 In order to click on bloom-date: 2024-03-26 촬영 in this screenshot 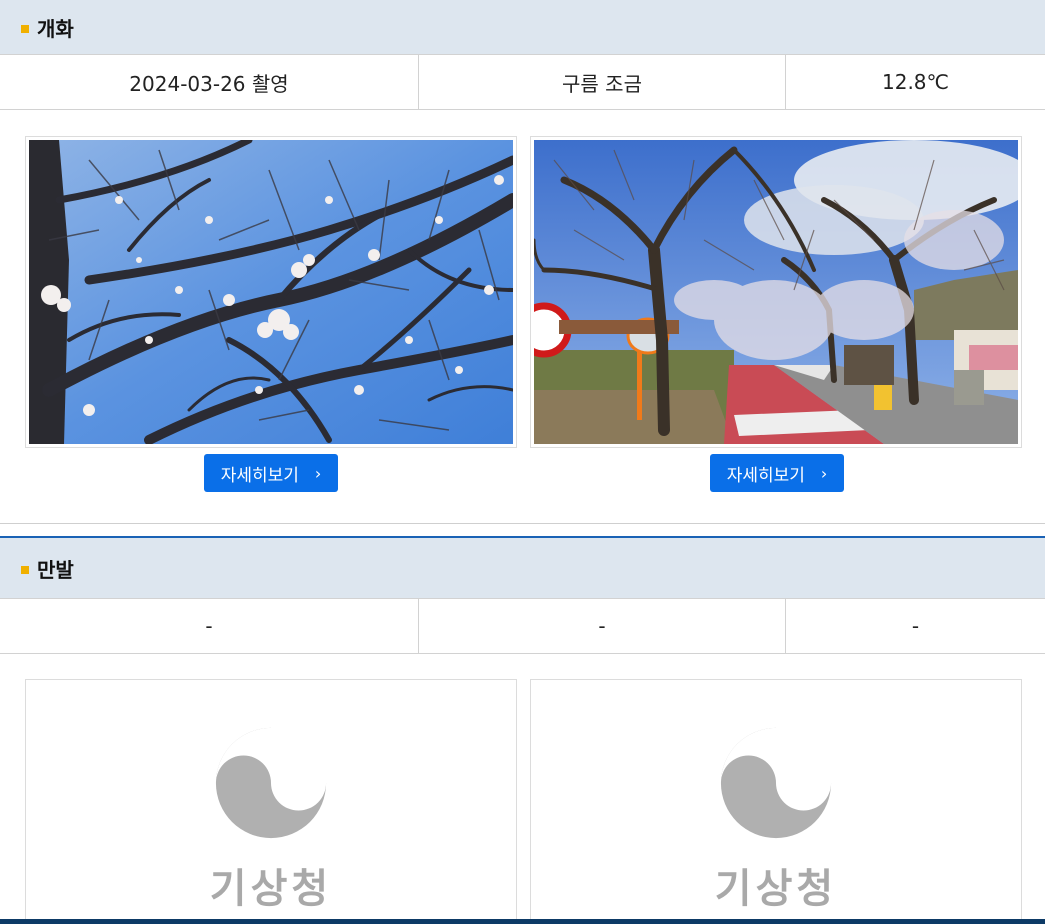, I will do `click(209, 82)`.